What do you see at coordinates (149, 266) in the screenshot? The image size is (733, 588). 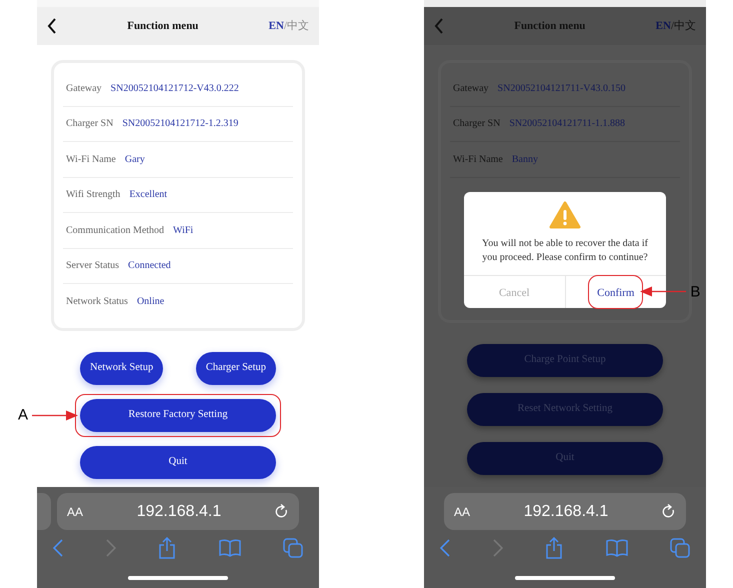 I see `info-value: Connected` at bounding box center [149, 266].